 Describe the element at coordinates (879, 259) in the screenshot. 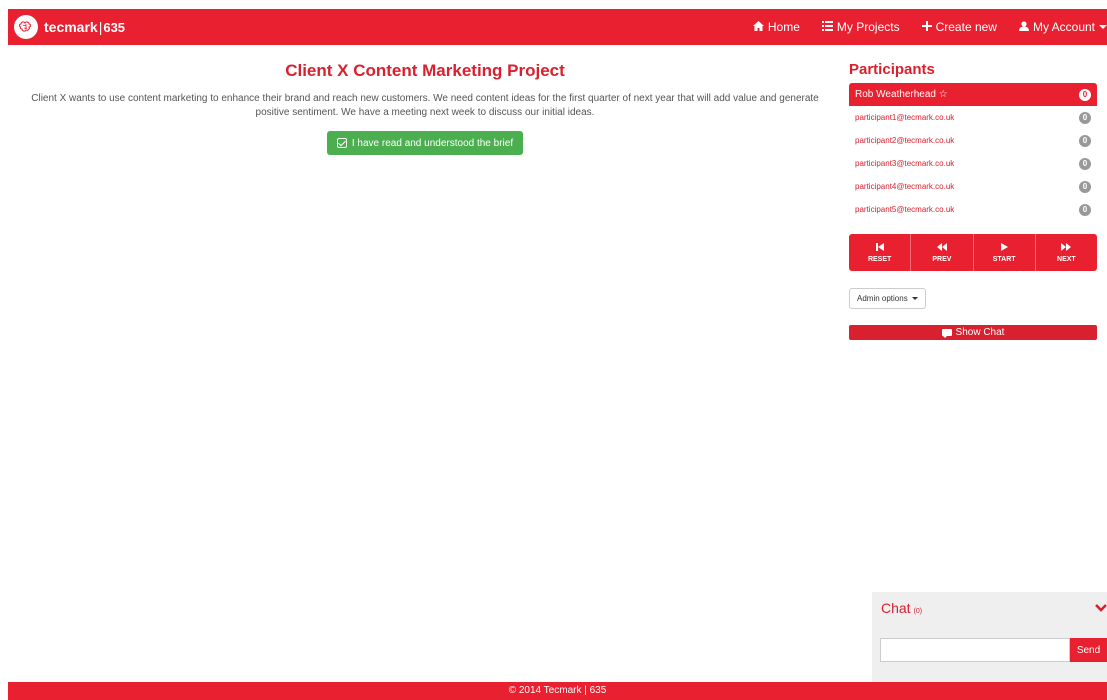

I see `reset-label: RESET` at that location.